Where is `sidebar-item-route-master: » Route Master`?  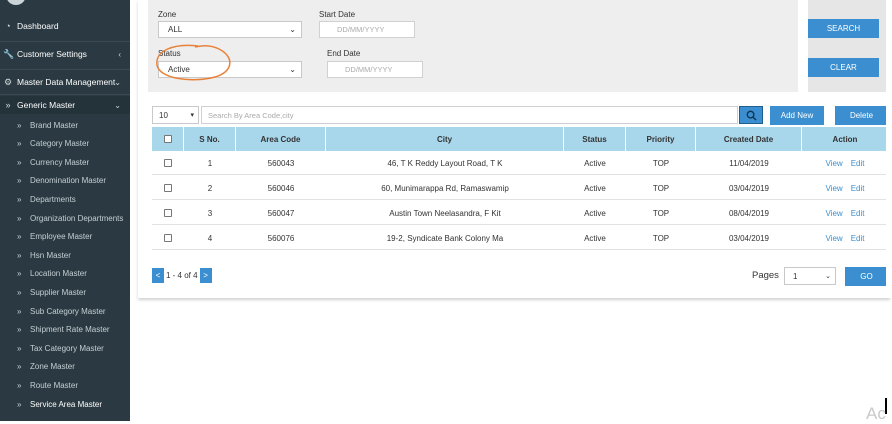 sidebar-item-route-master: » Route Master is located at coordinates (65, 385).